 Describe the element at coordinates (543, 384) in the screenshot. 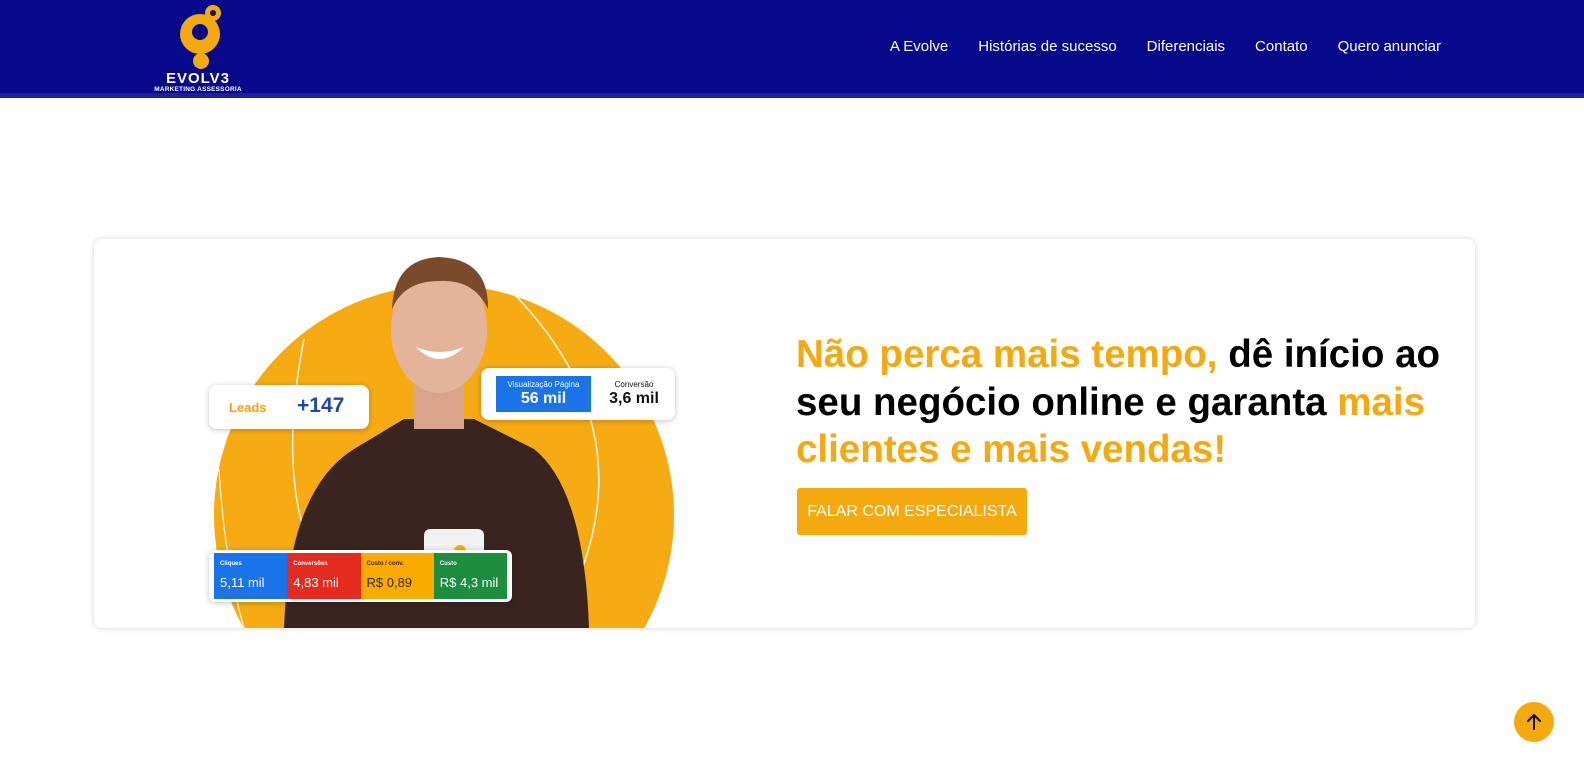

I see `views-label: Visualização Página` at that location.